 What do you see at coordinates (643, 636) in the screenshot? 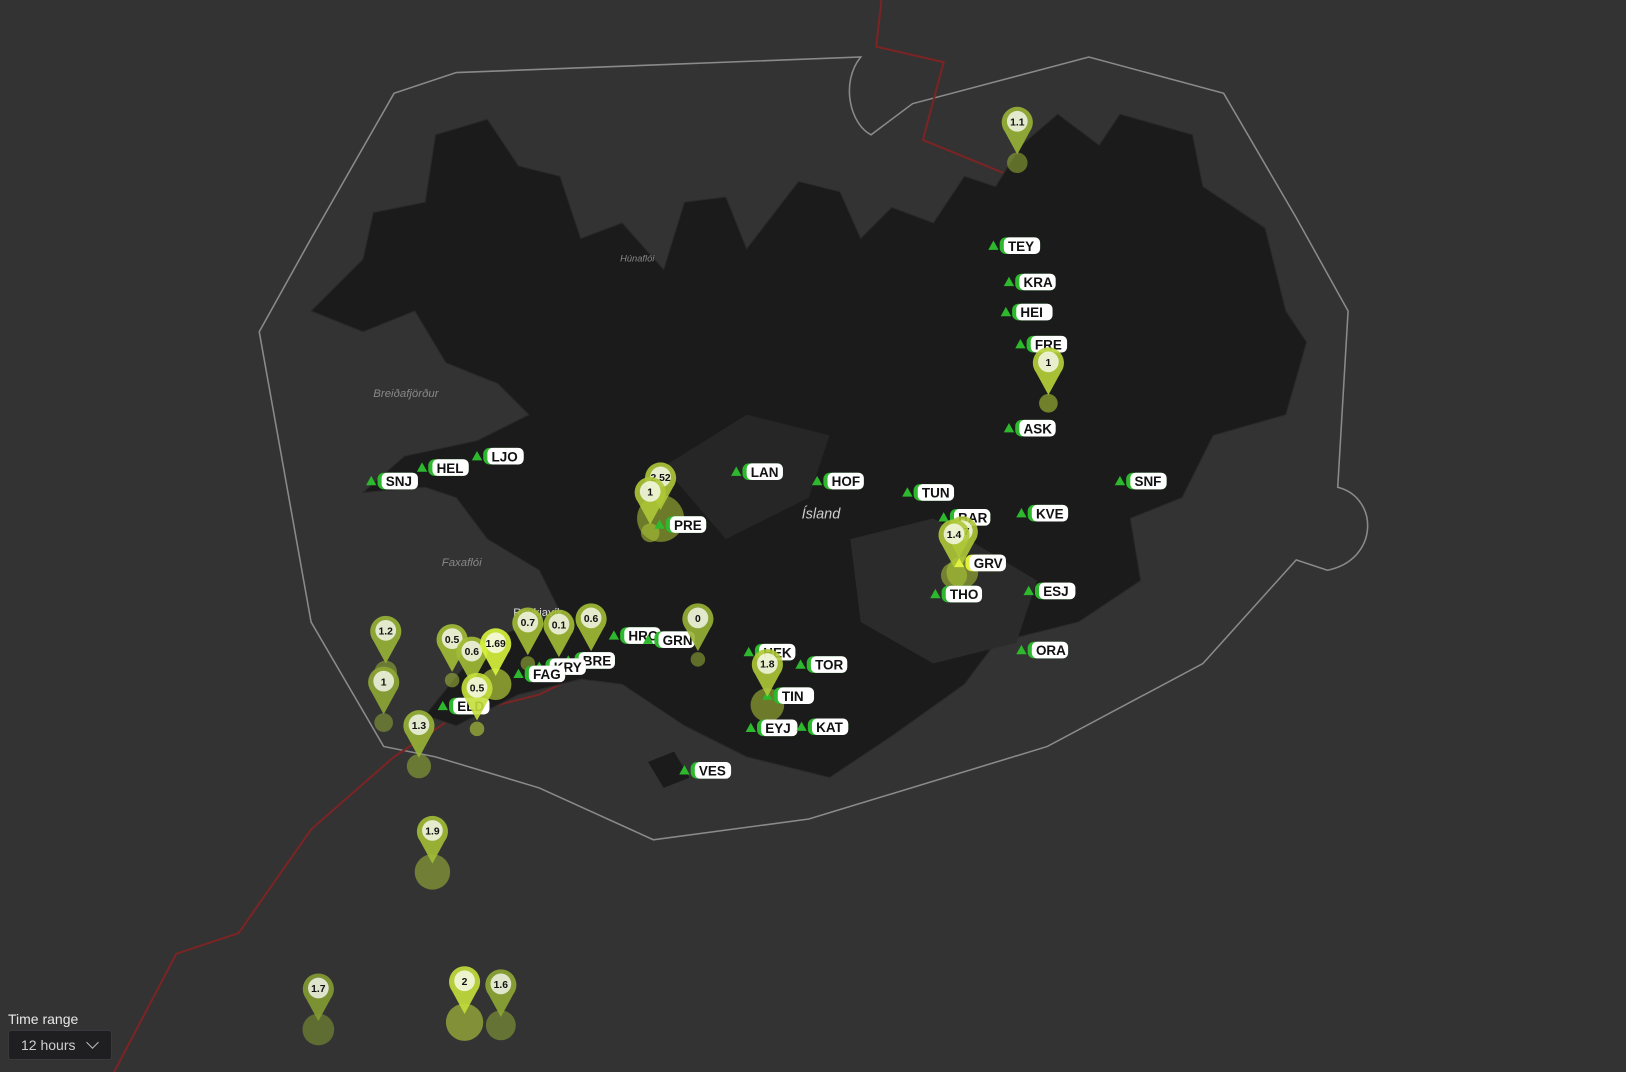
I see `station-code: HRO` at bounding box center [643, 636].